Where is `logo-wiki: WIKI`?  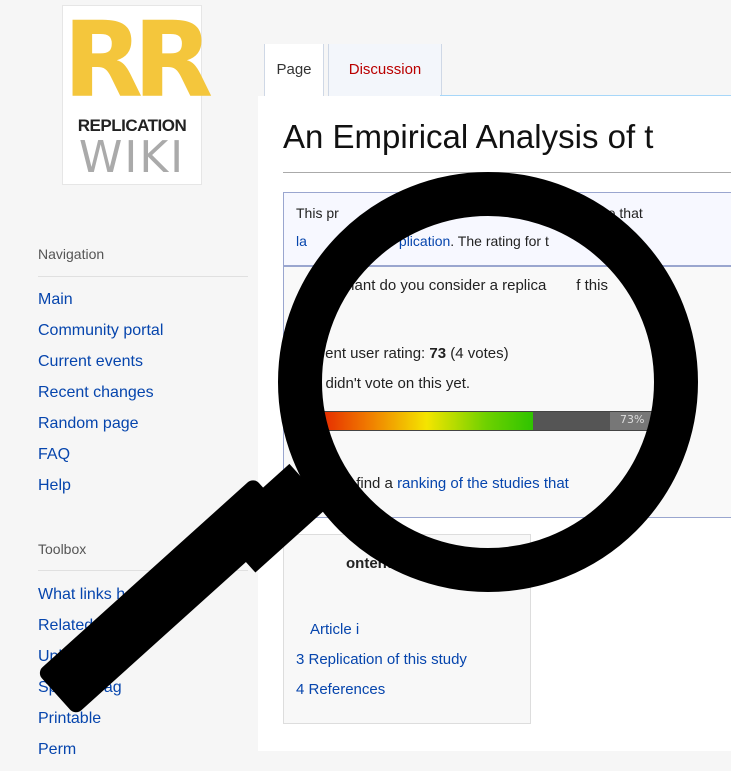 logo-wiki: WIKI is located at coordinates (132, 157).